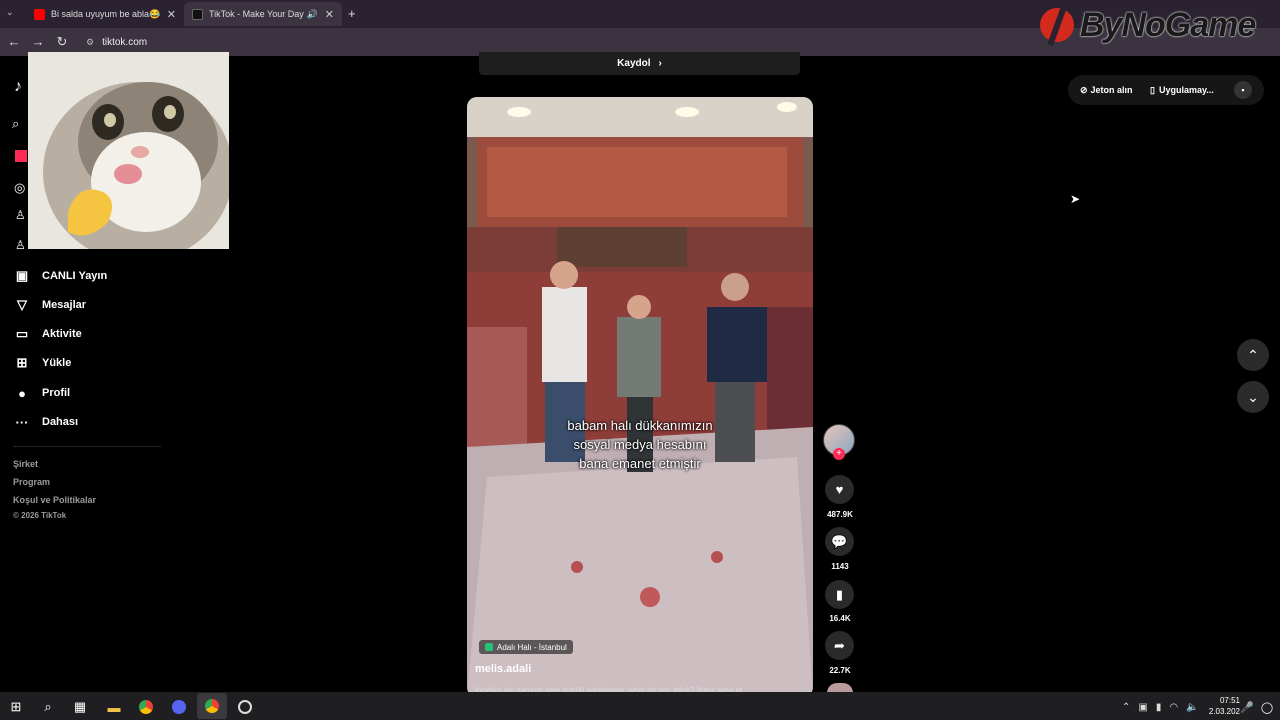 The image size is (1280, 720). I want to click on following-icon: ♙, so click(20, 215).